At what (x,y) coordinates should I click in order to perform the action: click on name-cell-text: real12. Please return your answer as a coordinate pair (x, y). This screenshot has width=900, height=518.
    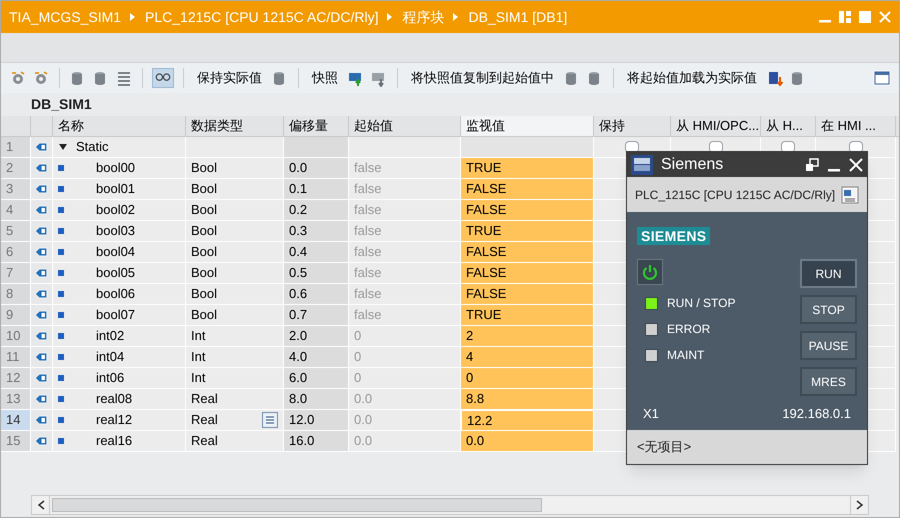
    Looking at the image, I should click on (114, 420).